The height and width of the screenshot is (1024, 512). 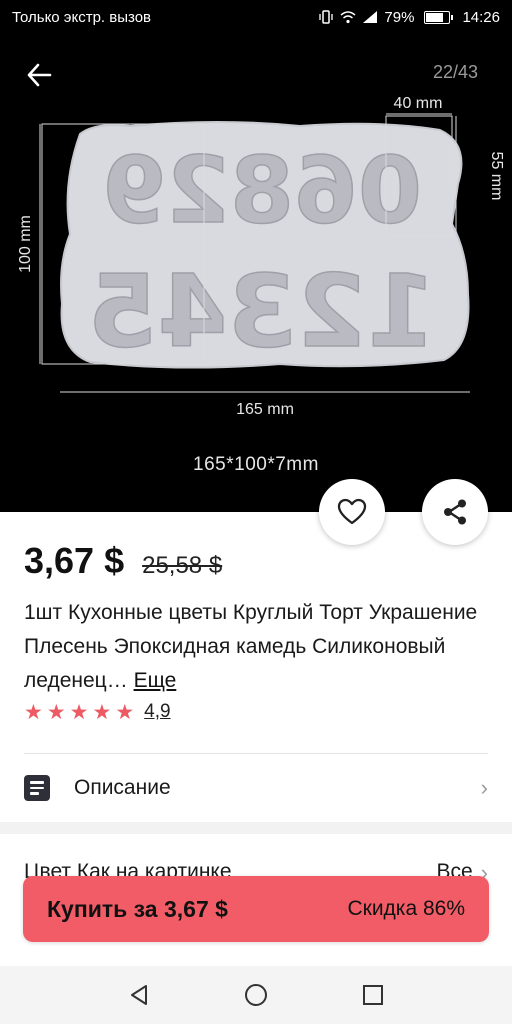 What do you see at coordinates (455, 72) in the screenshot?
I see `image-counter: 22/43` at bounding box center [455, 72].